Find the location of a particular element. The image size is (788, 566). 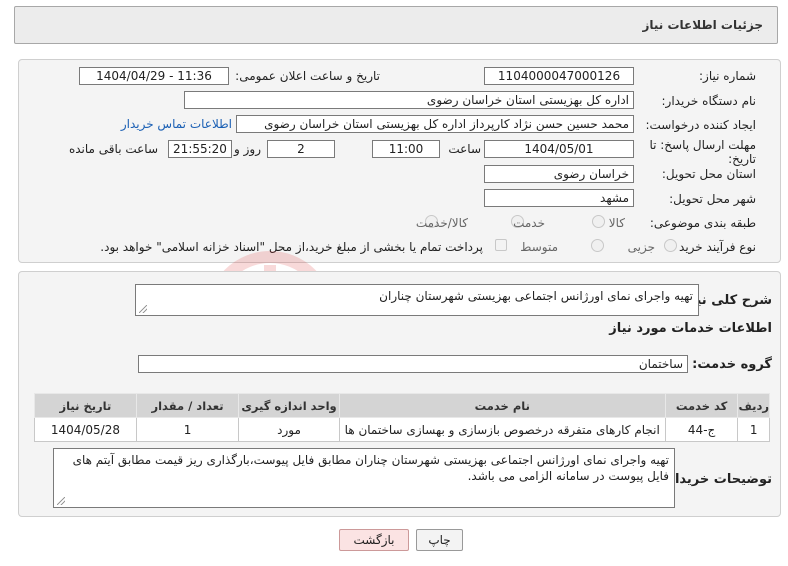

province-label: استان محل تحویل: is located at coordinates (708, 174).